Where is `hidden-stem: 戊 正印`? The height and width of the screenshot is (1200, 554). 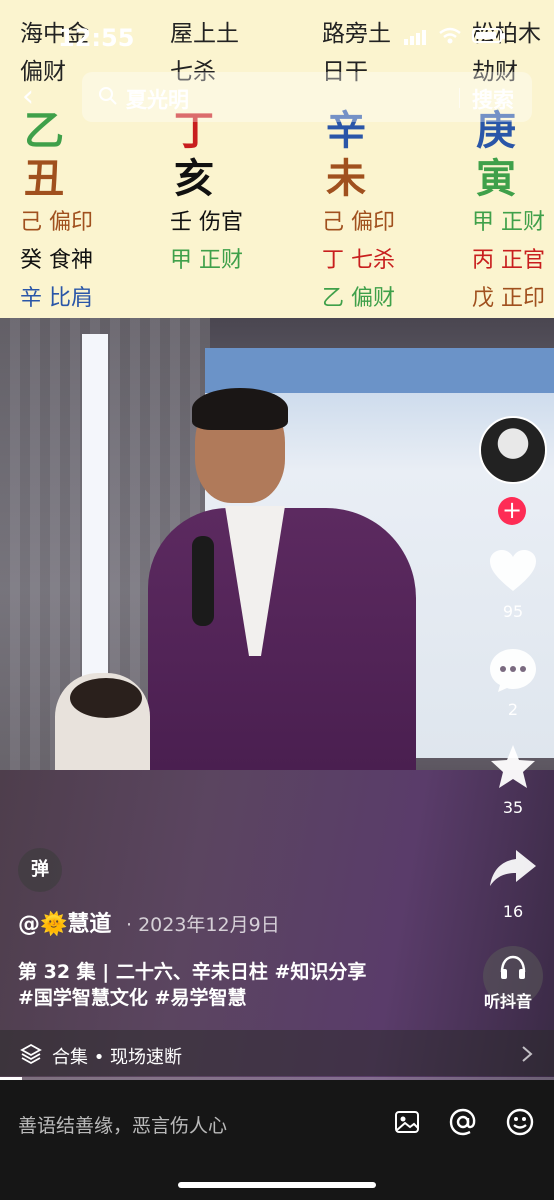
hidden-stem: 戊 正印 is located at coordinates (508, 298).